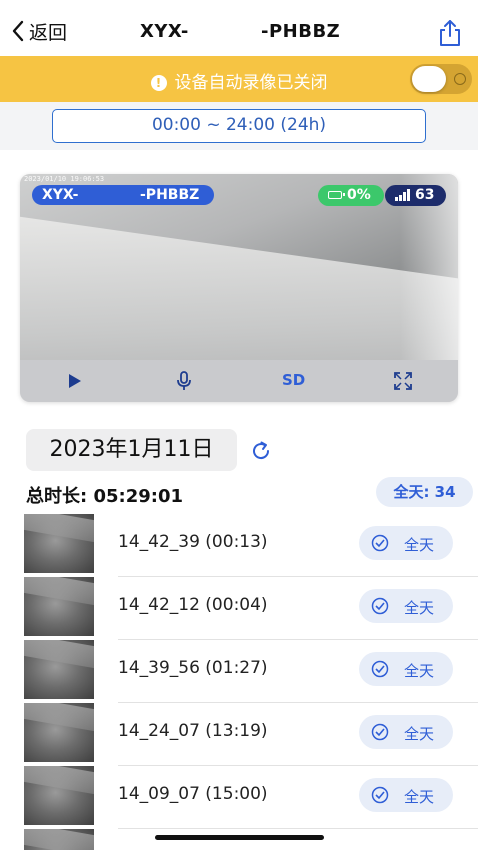 This screenshot has height=850, width=478. What do you see at coordinates (18, 31) in the screenshot?
I see `chevron-left-icon` at bounding box center [18, 31].